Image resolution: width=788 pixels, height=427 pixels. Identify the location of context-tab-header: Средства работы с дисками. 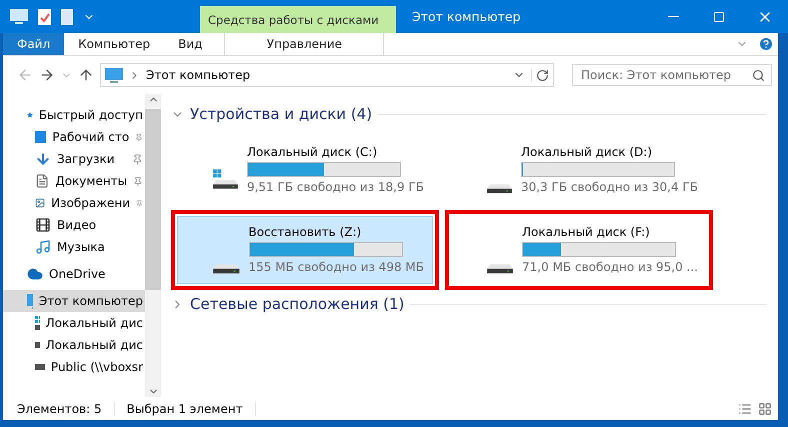
(298, 19).